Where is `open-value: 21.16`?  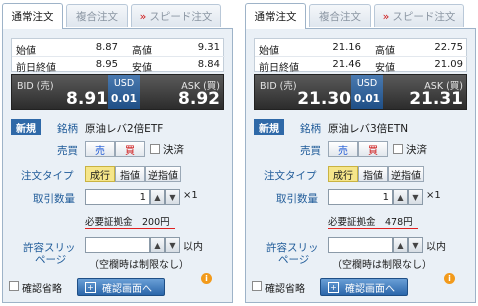 open-value: 21.16 is located at coordinates (346, 47).